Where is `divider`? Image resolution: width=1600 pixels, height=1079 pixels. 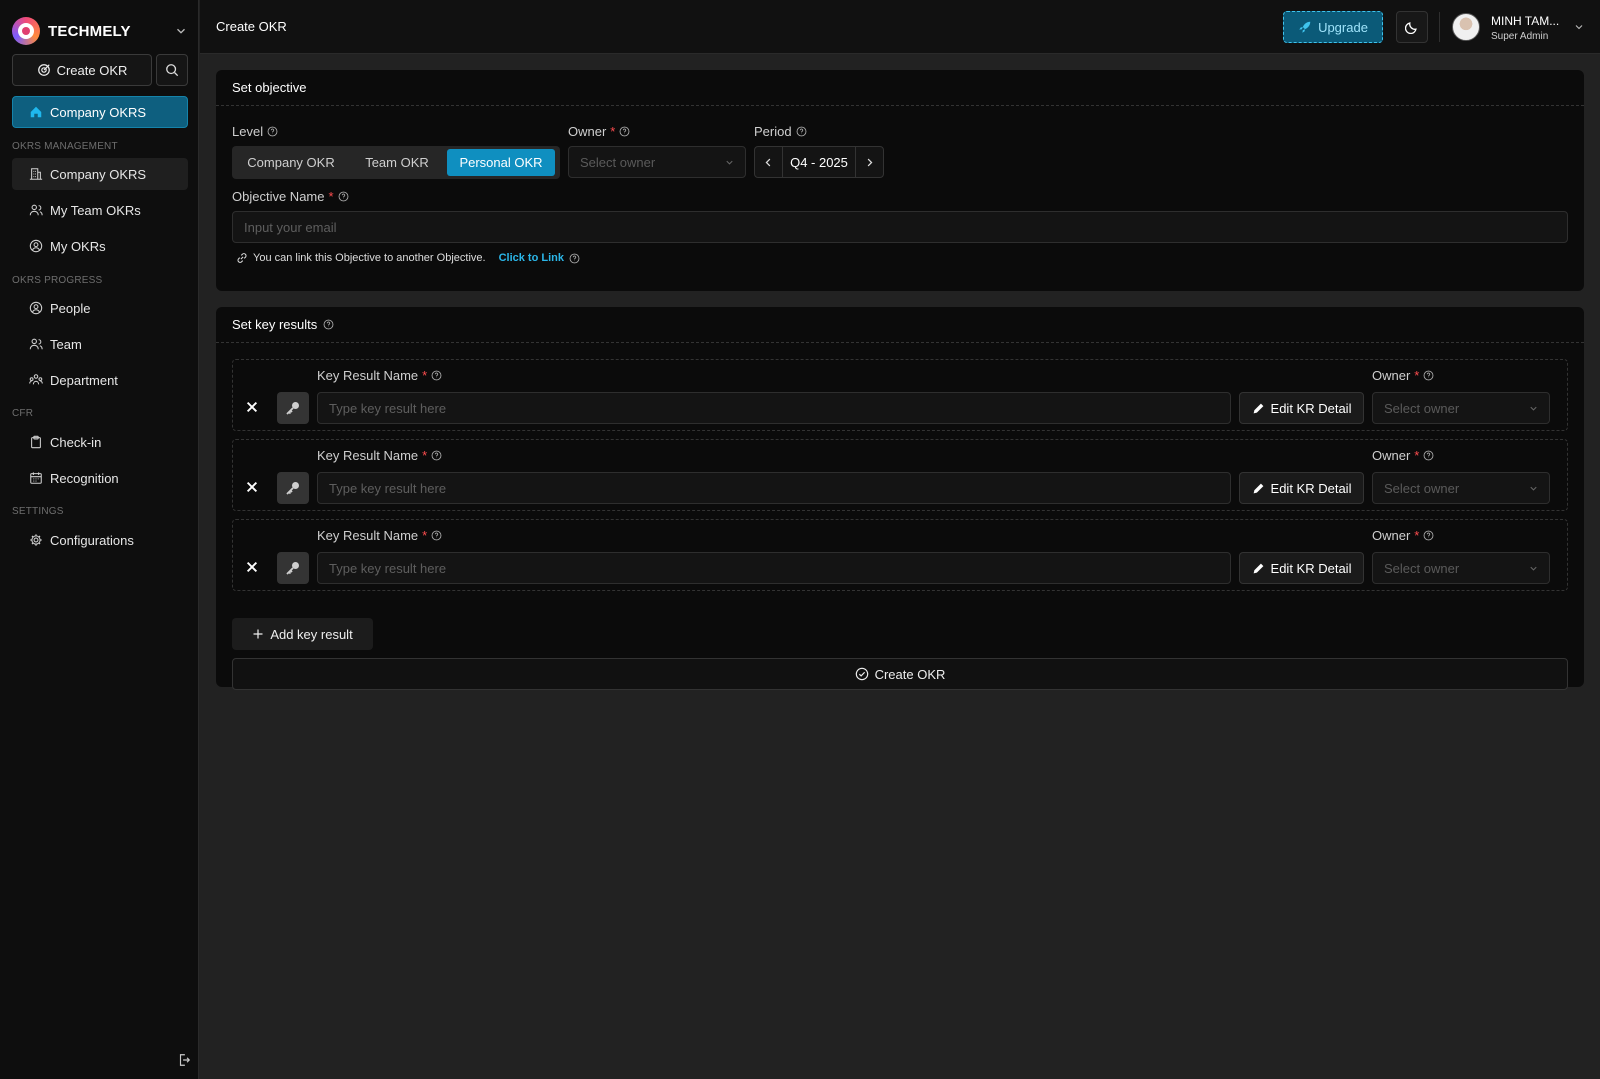 divider is located at coordinates (1439, 27).